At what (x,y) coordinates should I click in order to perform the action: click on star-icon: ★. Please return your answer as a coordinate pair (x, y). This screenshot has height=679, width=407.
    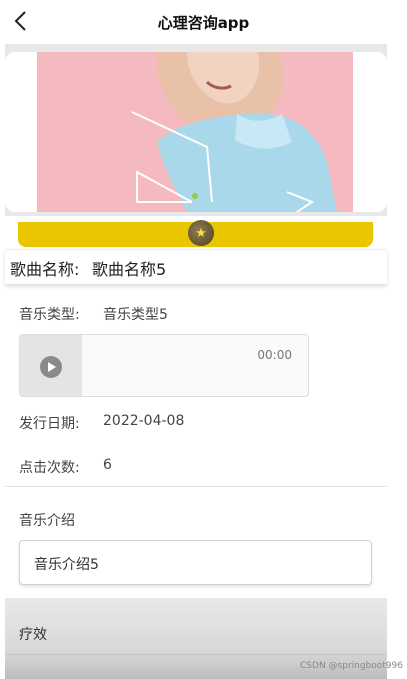
    Looking at the image, I should click on (201, 233).